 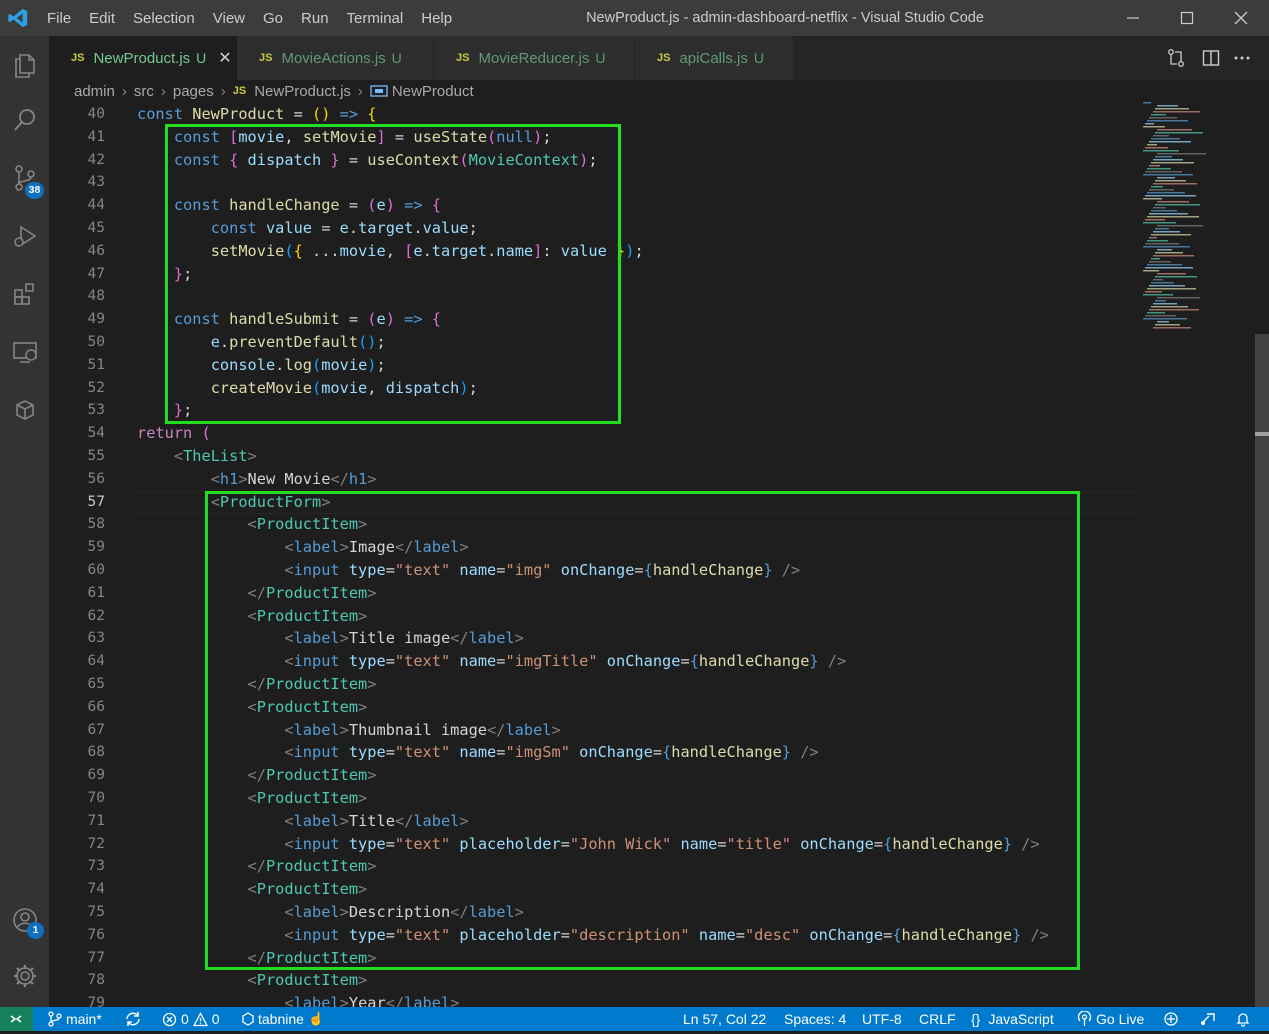 I want to click on breadcrumb-file: NewProduct.js, so click(x=302, y=91).